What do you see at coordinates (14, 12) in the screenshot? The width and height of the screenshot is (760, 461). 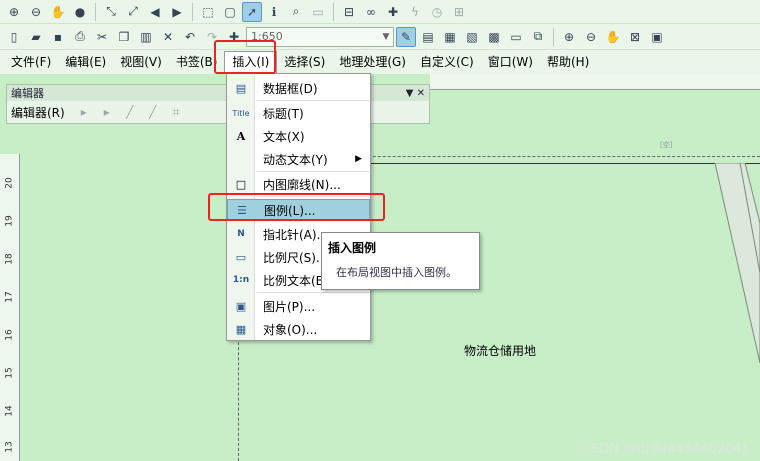 I see `zoom-in-icon: ⊕` at bounding box center [14, 12].